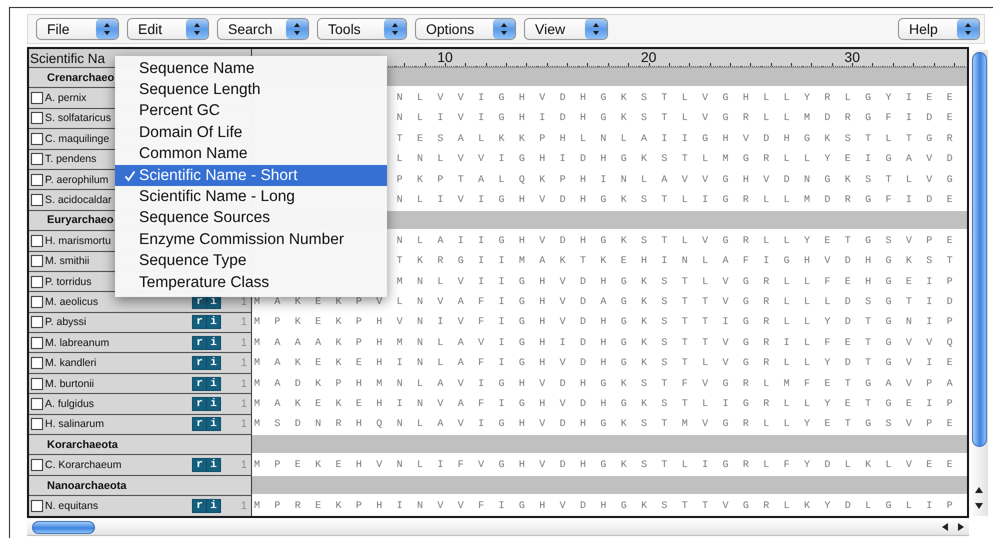 This screenshot has height=539, width=993. What do you see at coordinates (610, 466) in the screenshot?
I see `sequence-residues: MPEKEHVNLIFVGHVDHGKSTLIGRLFYDLKLVEE` at bounding box center [610, 466].